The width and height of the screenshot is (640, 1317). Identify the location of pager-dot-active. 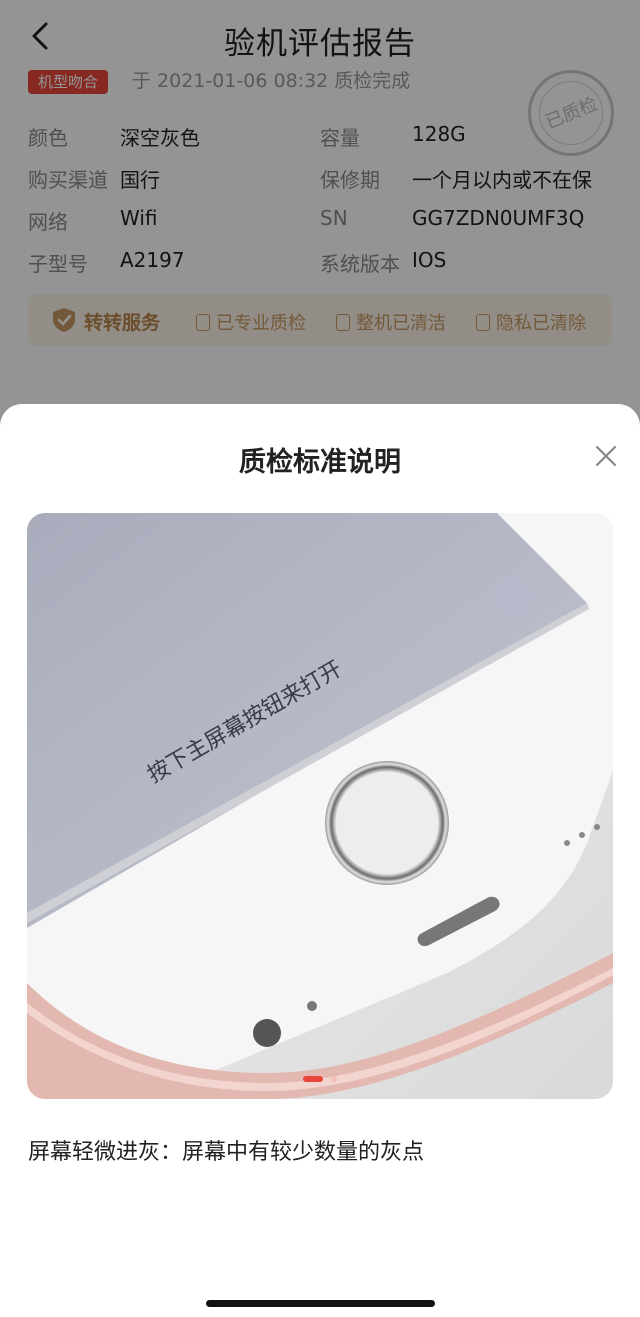
(313, 1079).